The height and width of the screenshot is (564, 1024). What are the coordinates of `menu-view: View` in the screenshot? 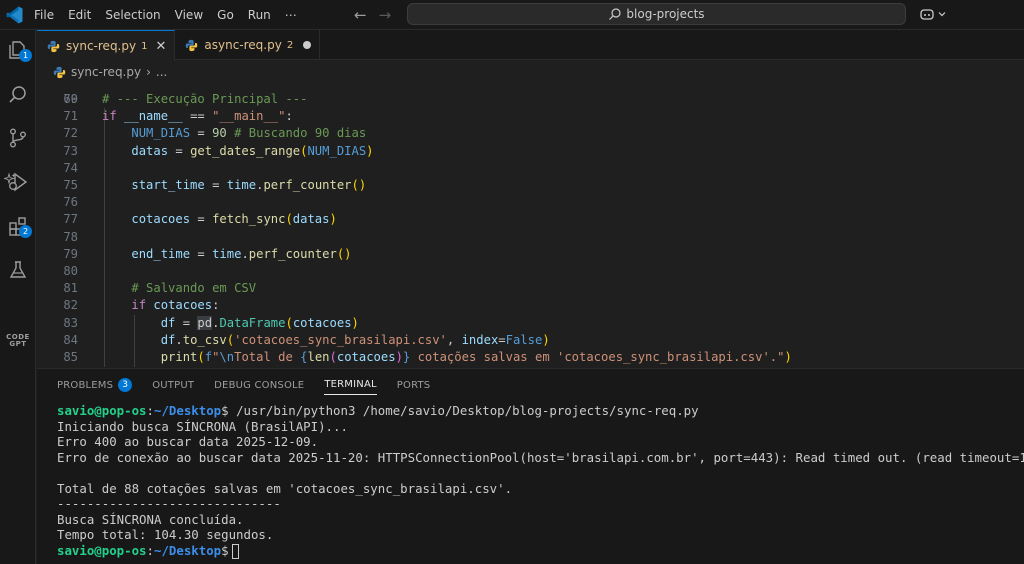 It's located at (189, 15).